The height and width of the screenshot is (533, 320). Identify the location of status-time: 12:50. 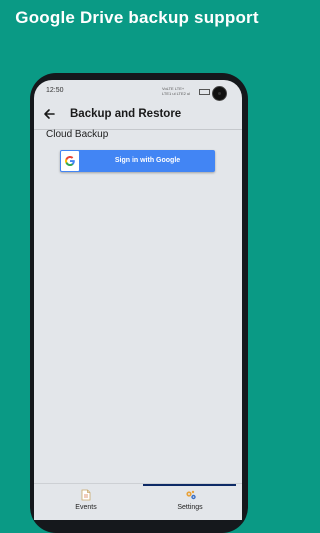
(55, 90).